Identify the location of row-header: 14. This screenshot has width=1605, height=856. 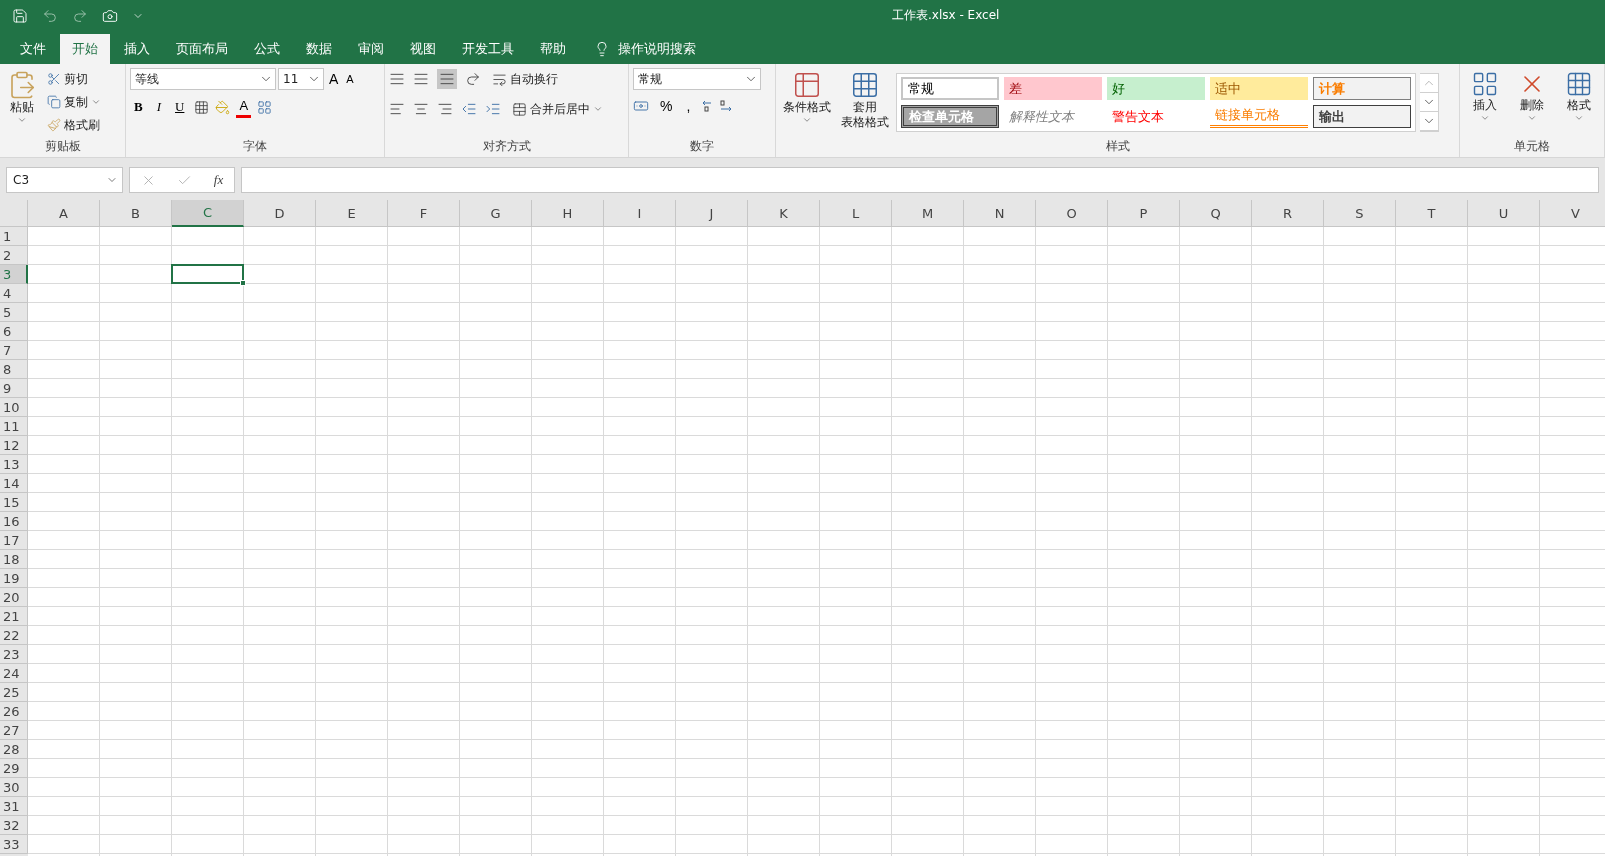
(14, 483).